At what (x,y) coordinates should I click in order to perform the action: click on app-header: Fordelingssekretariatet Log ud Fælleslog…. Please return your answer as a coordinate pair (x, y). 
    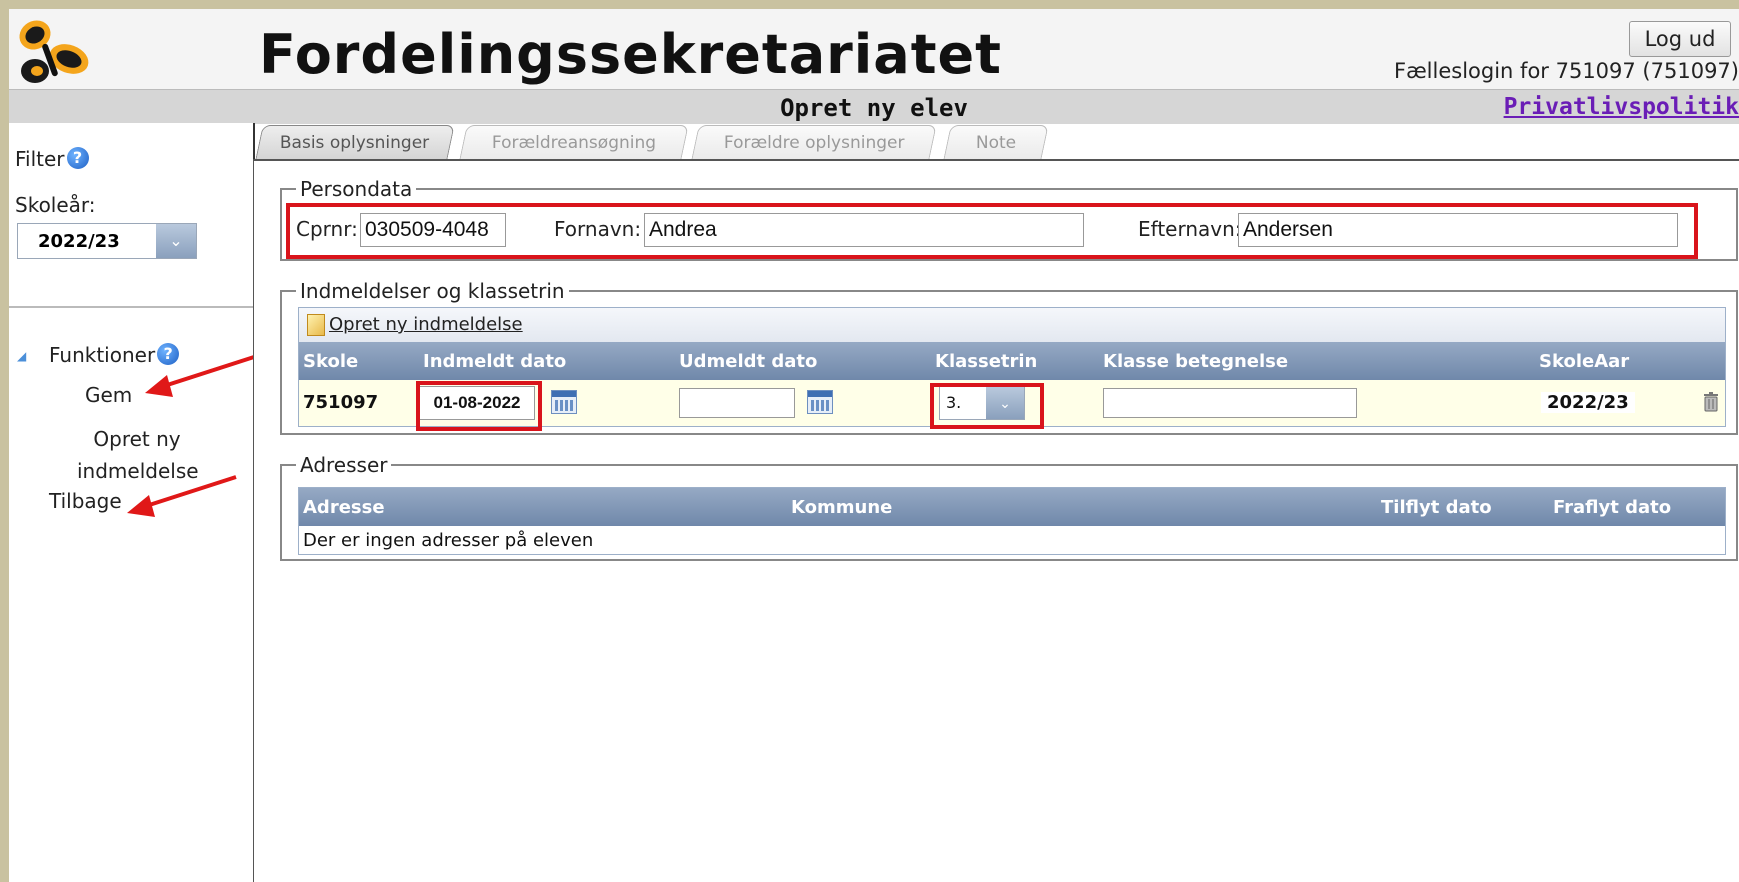
    Looking at the image, I should click on (874, 49).